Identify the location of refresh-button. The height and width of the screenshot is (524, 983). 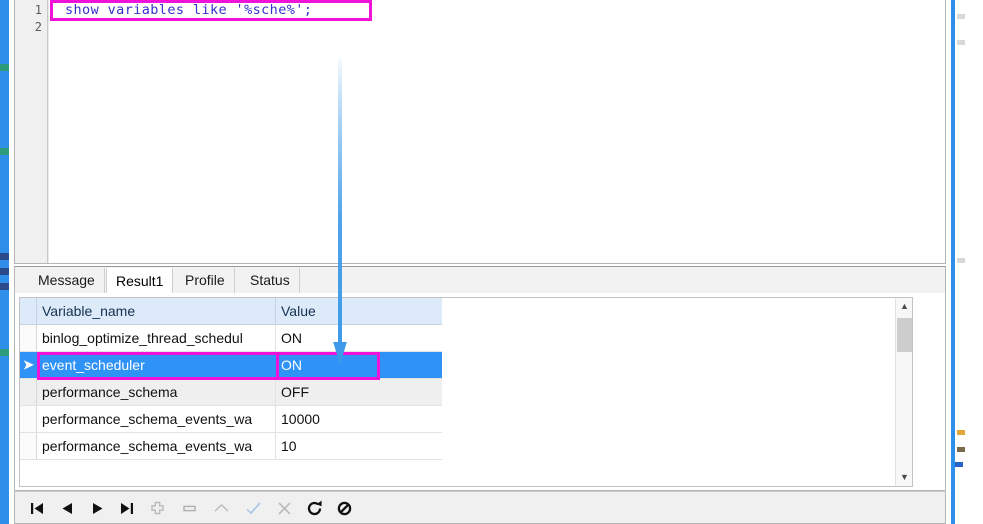
(314, 508).